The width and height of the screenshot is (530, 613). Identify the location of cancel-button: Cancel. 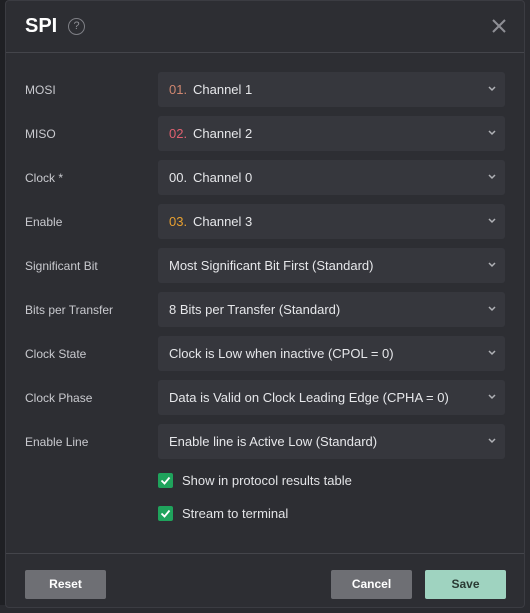
(371, 584).